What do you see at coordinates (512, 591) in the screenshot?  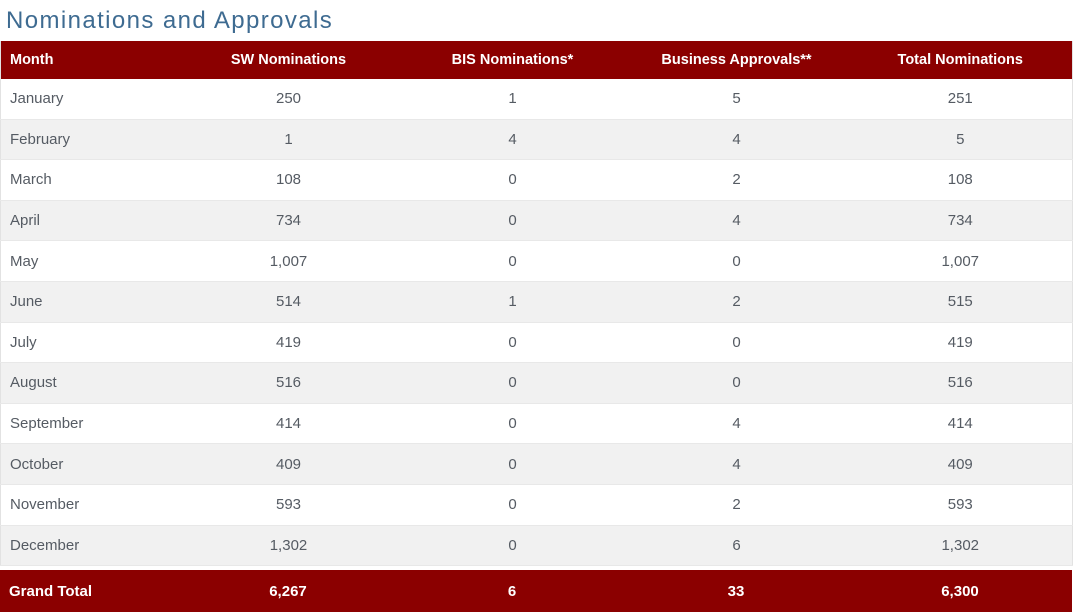 I see `grand-total-bis-nominations: 6` at bounding box center [512, 591].